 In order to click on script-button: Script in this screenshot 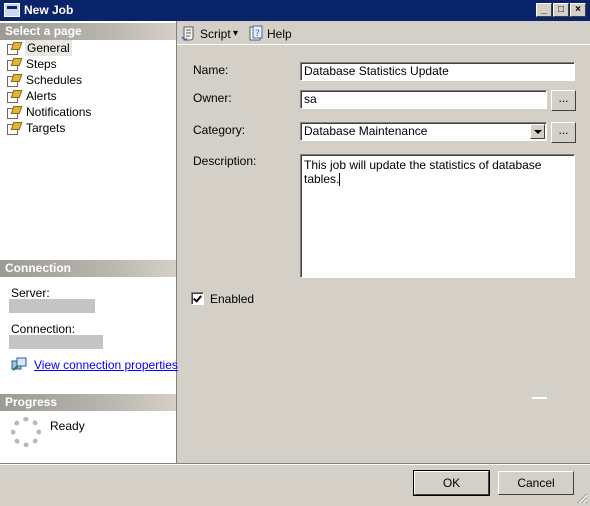, I will do `click(215, 34)`.